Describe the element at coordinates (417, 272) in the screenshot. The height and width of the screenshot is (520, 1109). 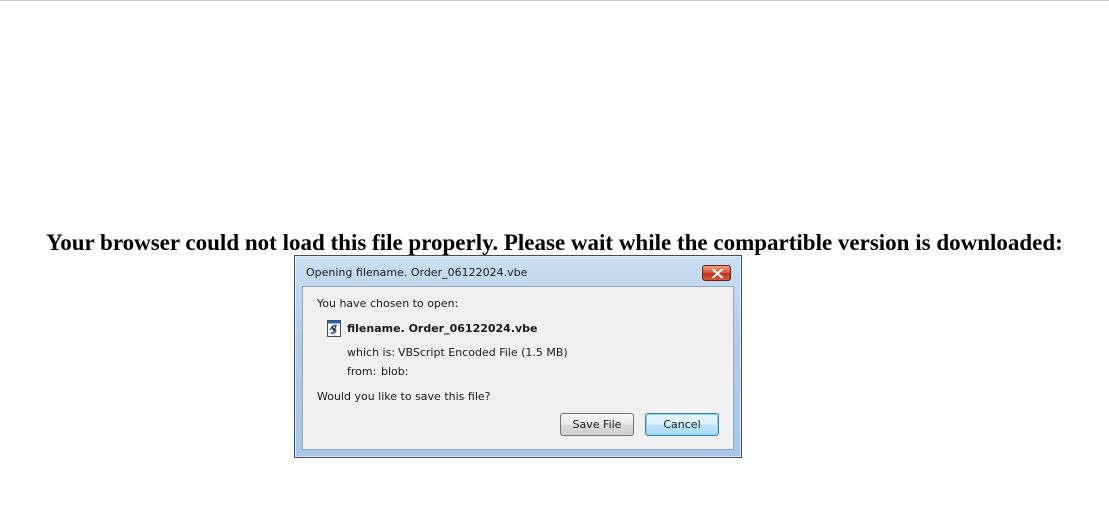
I see `dialog-title: Opening filename. Order_06122024.vbe` at that location.